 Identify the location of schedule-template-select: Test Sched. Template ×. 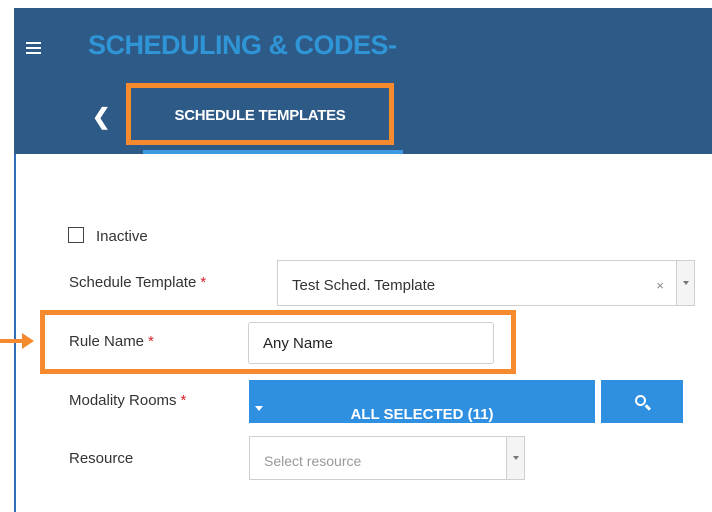
(486, 283).